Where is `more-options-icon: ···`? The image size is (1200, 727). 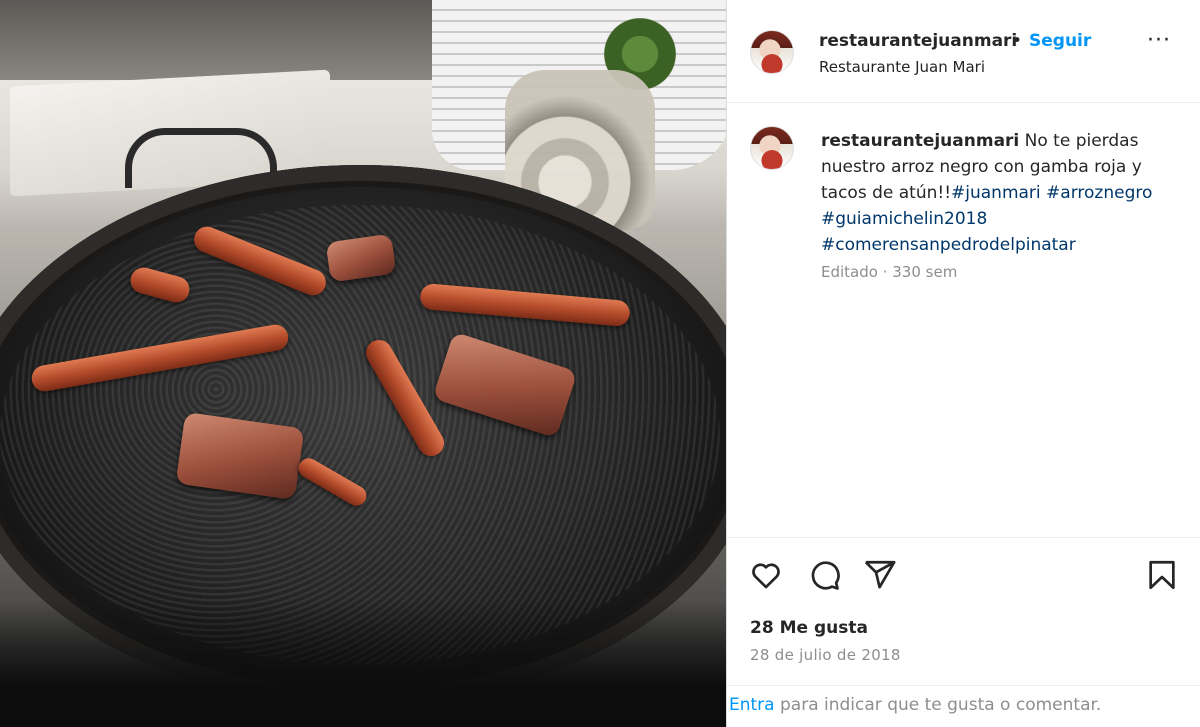 more-options-icon: ··· is located at coordinates (1161, 42).